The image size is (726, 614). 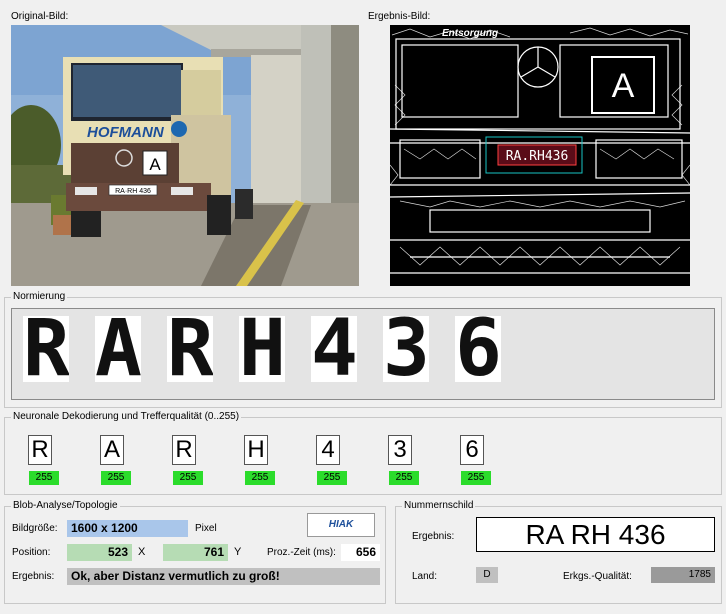 What do you see at coordinates (433, 536) in the screenshot?
I see `plate-result-label: Ergebnis:` at bounding box center [433, 536].